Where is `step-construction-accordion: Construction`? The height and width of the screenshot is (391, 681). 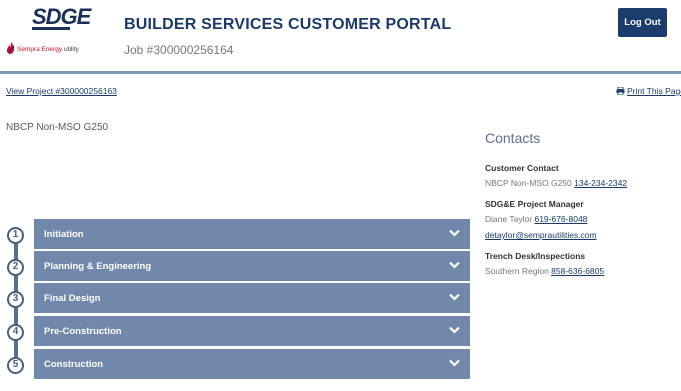 step-construction-accordion: Construction is located at coordinates (252, 364).